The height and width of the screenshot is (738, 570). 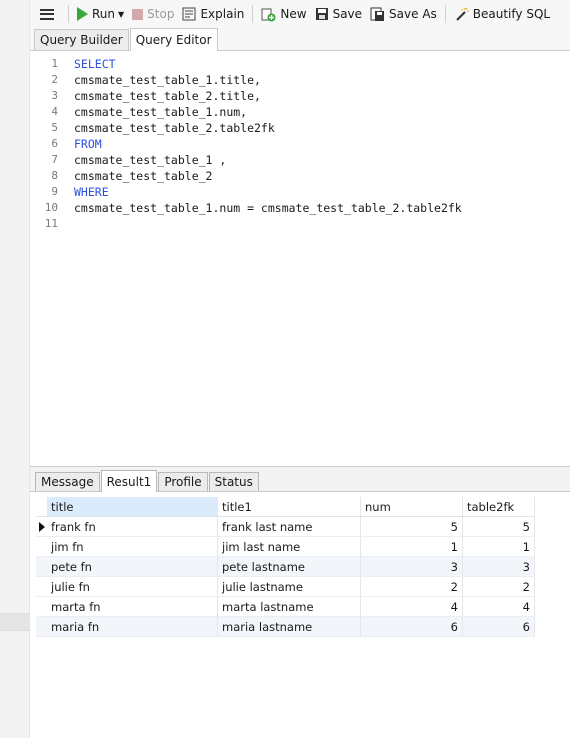 What do you see at coordinates (54, 95) in the screenshot?
I see `line-number: 3` at bounding box center [54, 95].